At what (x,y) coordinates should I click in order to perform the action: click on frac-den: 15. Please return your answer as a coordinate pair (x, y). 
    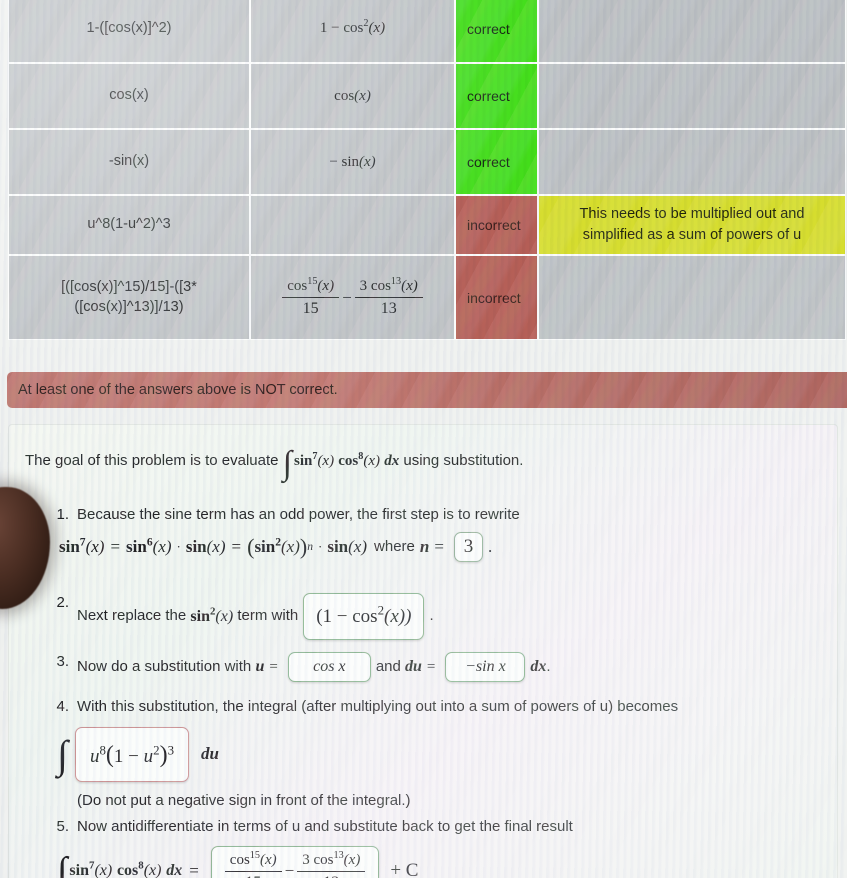
    Looking at the image, I should click on (310, 308).